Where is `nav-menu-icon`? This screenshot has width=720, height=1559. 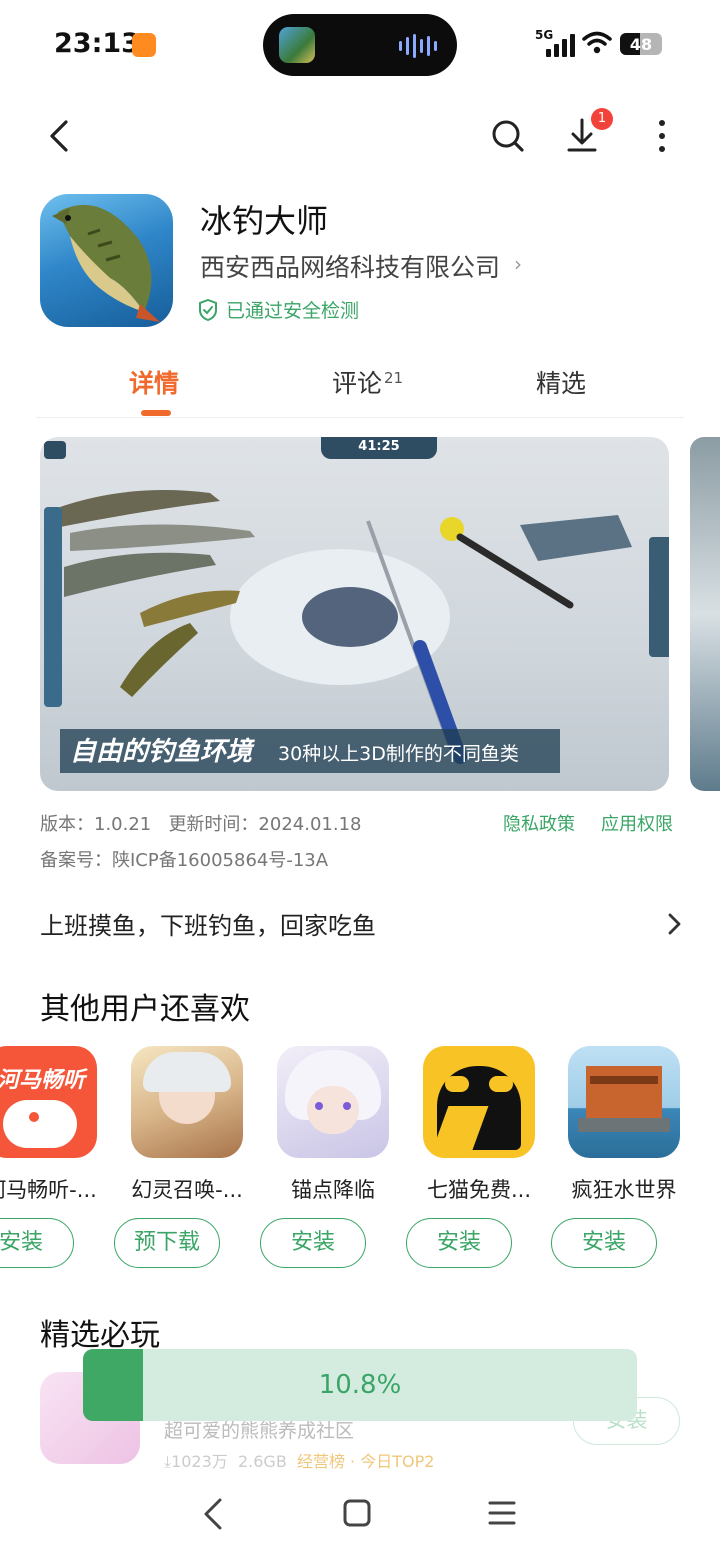
nav-menu-icon is located at coordinates (502, 1513).